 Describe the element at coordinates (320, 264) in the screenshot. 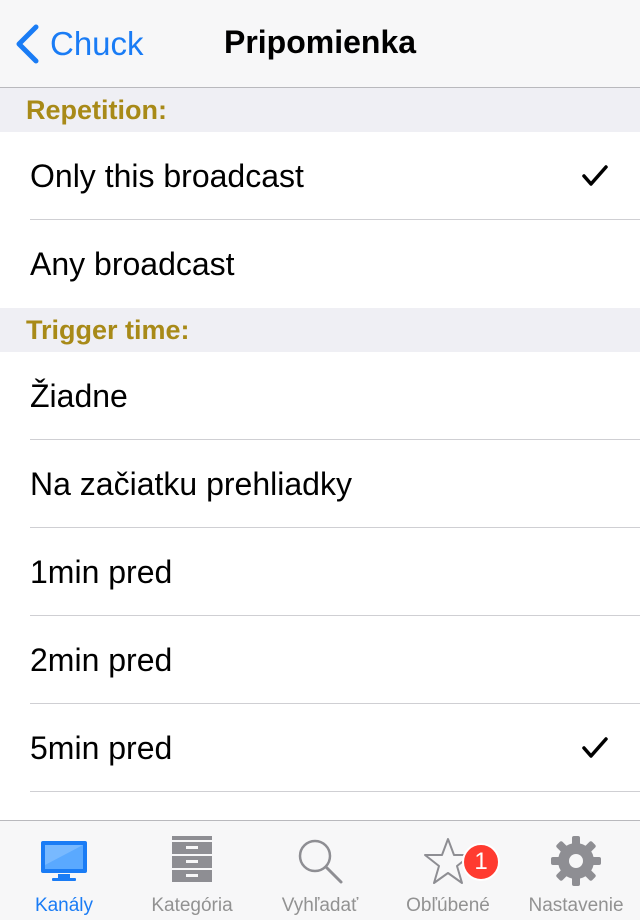

I see `option-any-broadcast: Any broadcast` at that location.